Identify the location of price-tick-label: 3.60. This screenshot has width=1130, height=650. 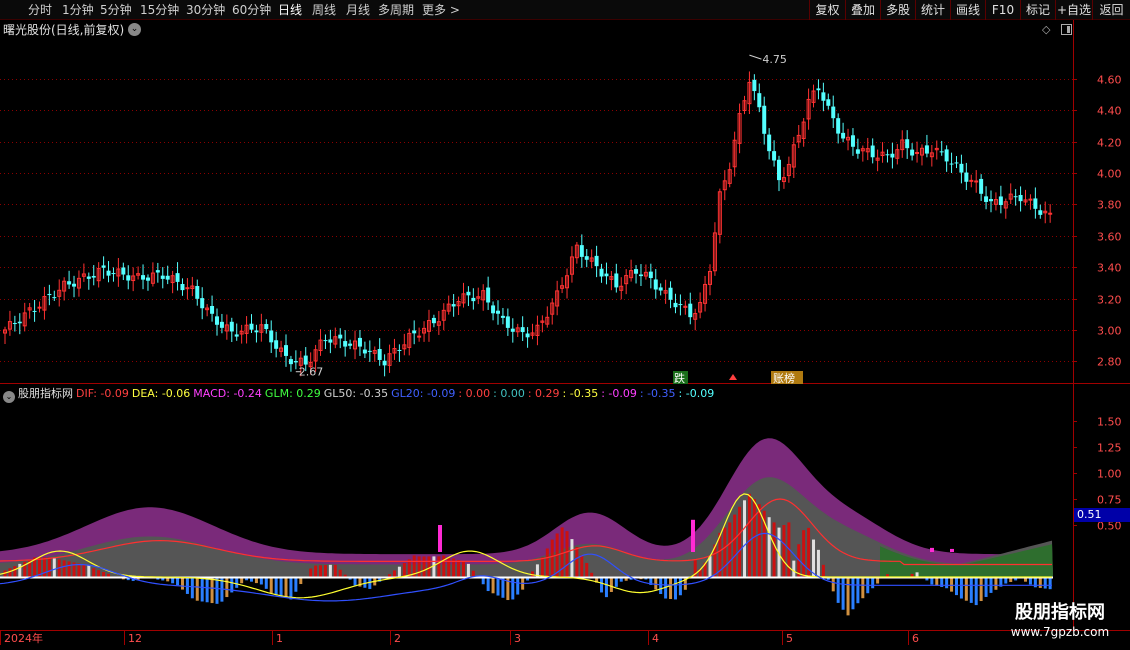
(1109, 237).